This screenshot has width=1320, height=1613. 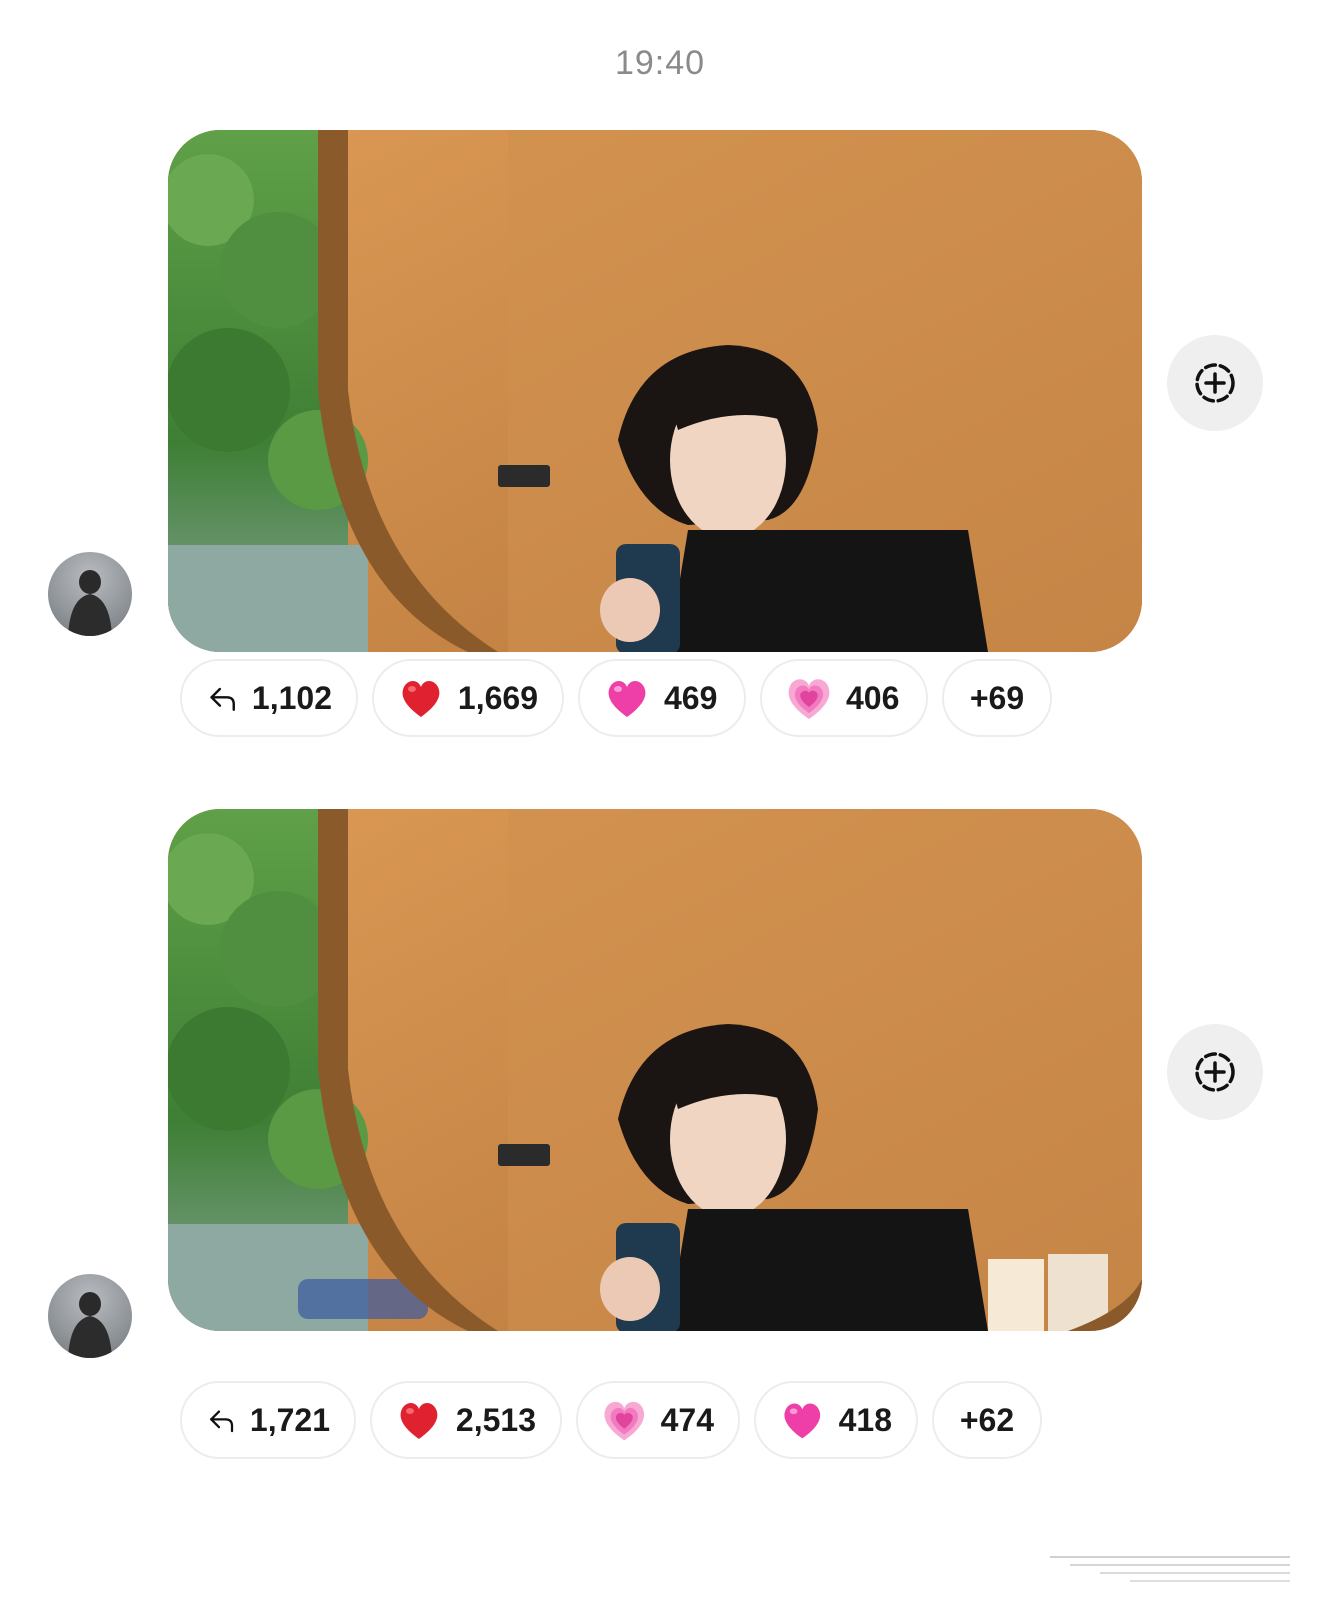 I want to click on reply-count-pill: 1,721, so click(x=268, y=1420).